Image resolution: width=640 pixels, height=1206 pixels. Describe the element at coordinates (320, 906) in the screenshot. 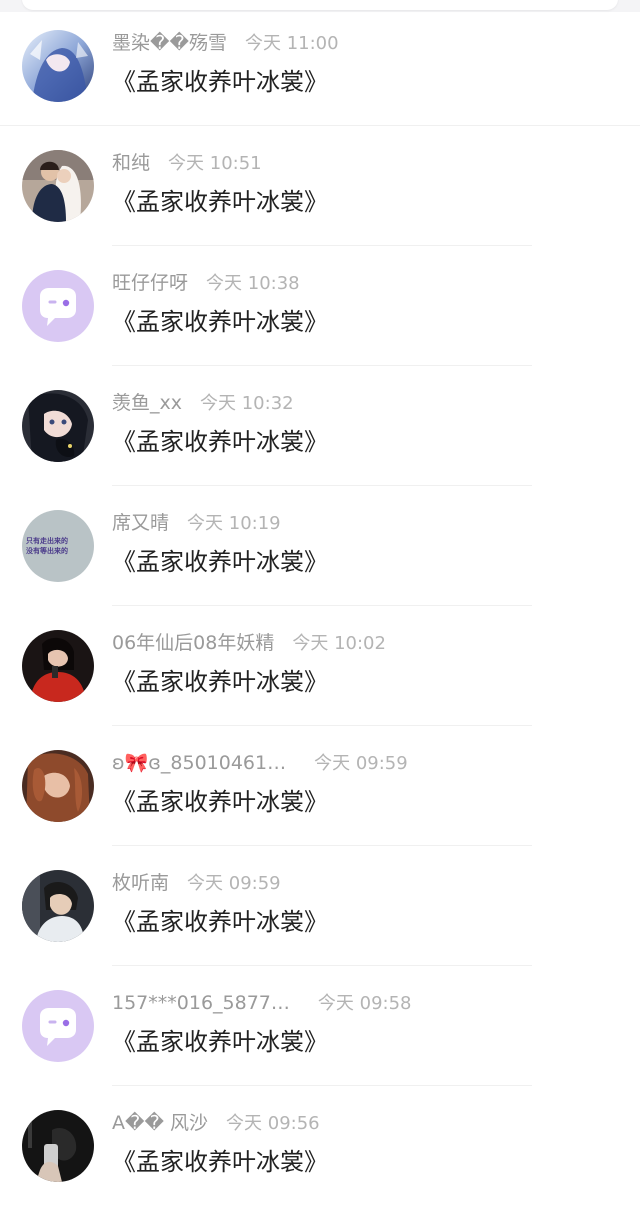

I see `comment-item: 枚听南 今天 09:59 《孟家收养叶冰裳》` at that location.